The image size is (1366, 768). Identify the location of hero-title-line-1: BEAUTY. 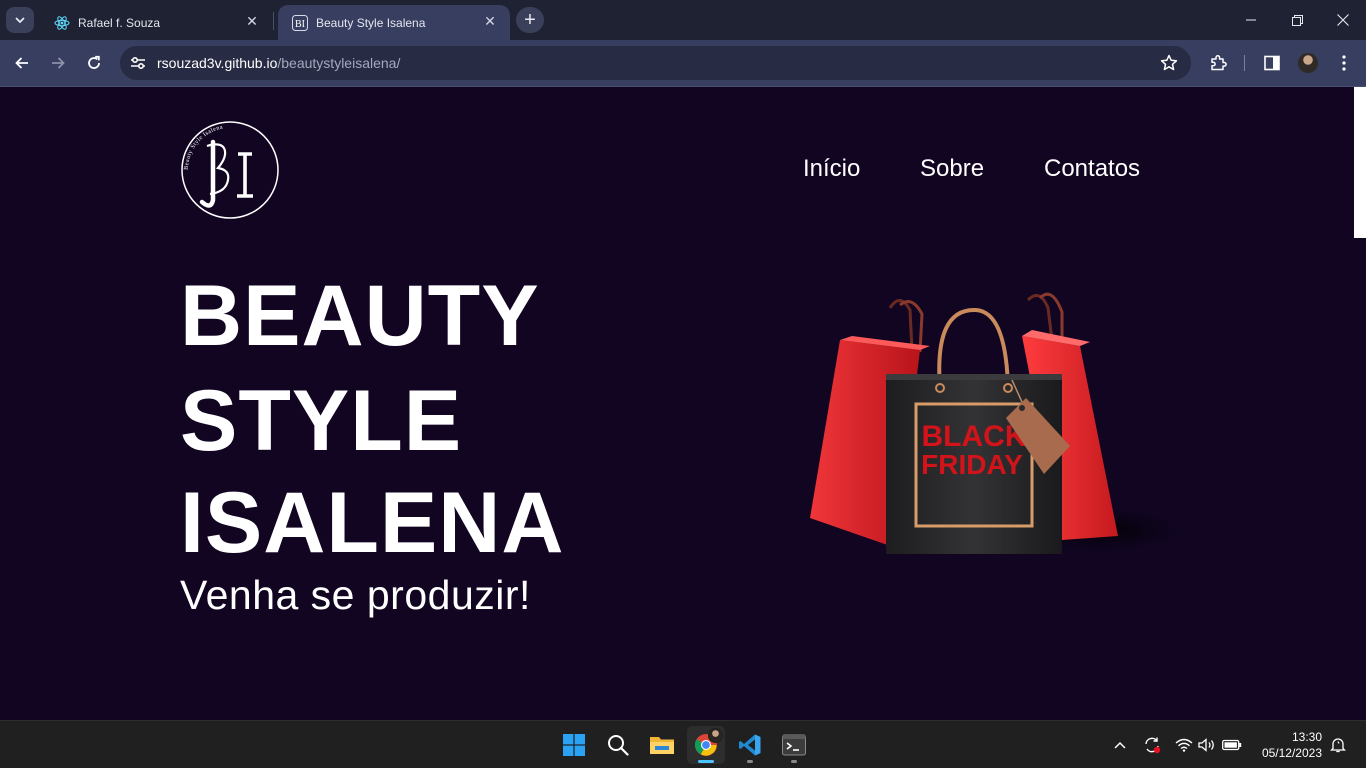
(360, 316).